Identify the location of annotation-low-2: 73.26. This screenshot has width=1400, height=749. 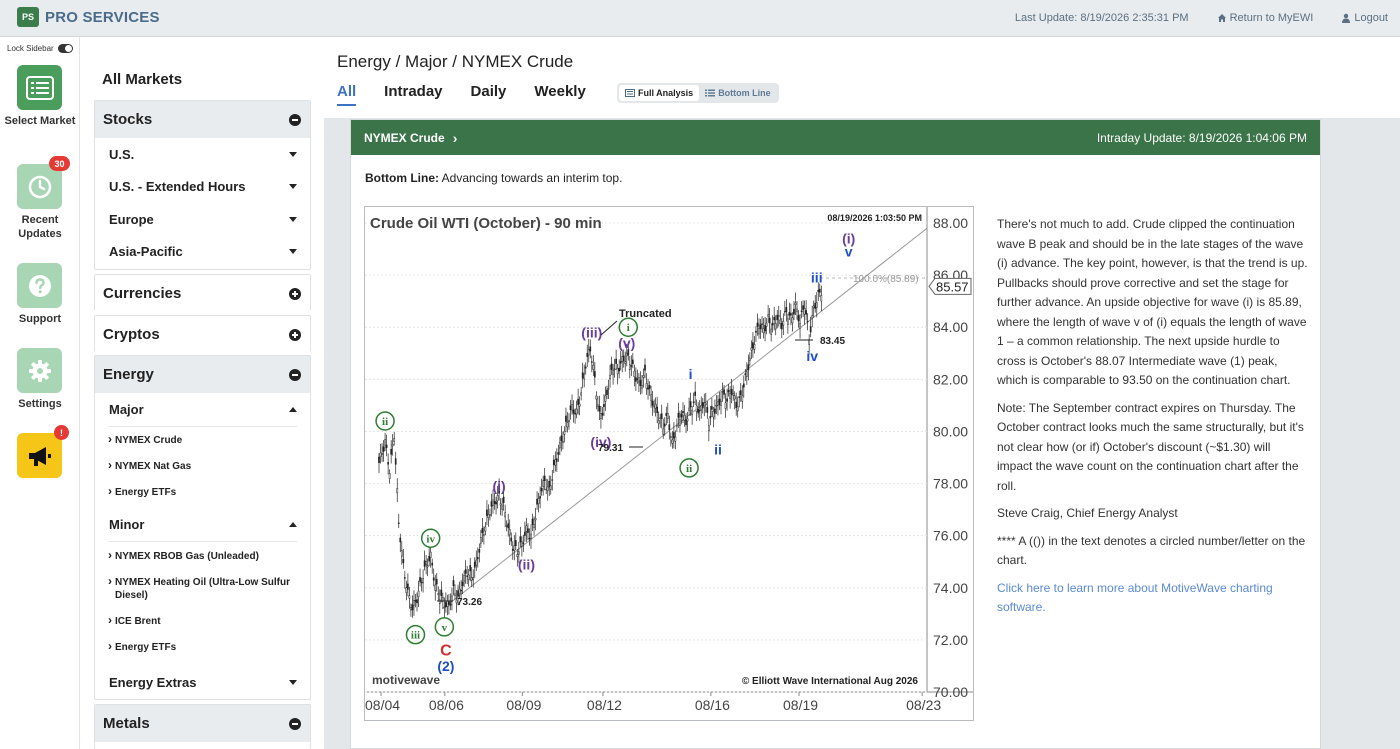
(469, 602).